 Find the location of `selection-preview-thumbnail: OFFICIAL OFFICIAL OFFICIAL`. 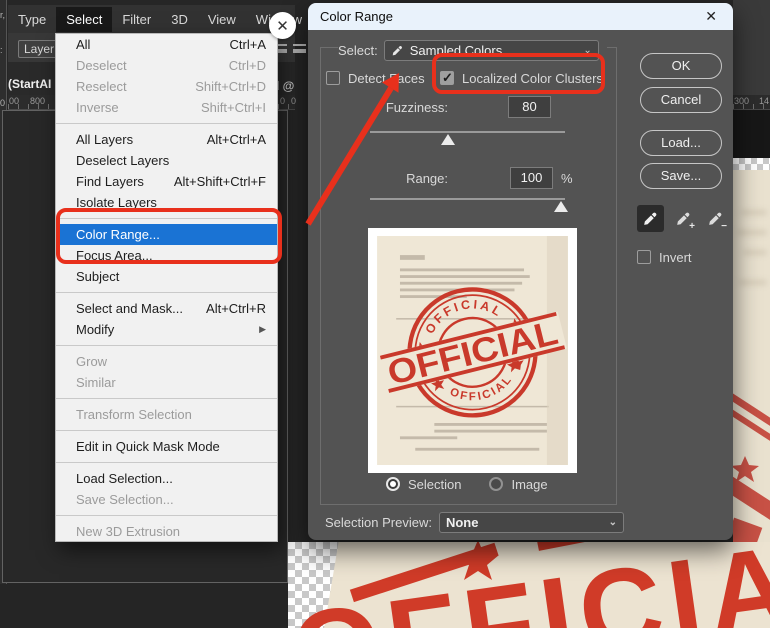

selection-preview-thumbnail: OFFICIAL OFFICIAL OFFICIAL is located at coordinates (472, 350).